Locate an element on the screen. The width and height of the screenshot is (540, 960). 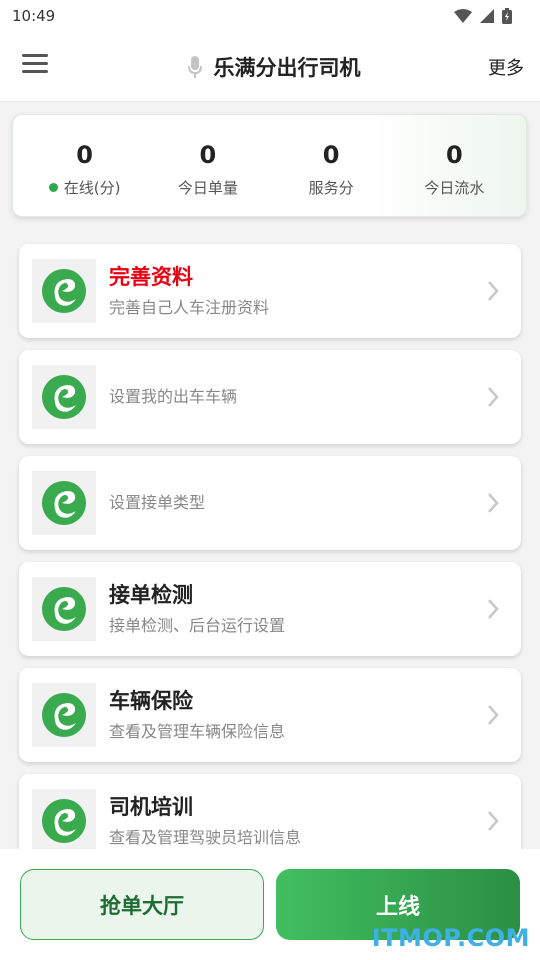
title-wrap: 乐满分出行司机 is located at coordinates (270, 67).